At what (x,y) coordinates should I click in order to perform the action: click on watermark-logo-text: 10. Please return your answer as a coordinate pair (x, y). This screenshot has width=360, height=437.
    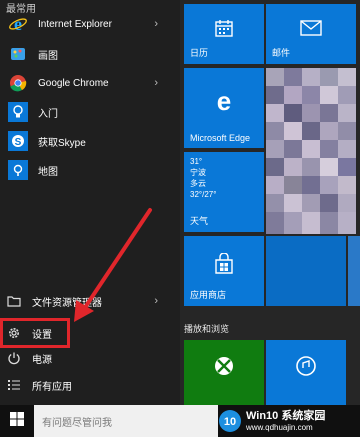
    Looking at the image, I should click on (230, 422).